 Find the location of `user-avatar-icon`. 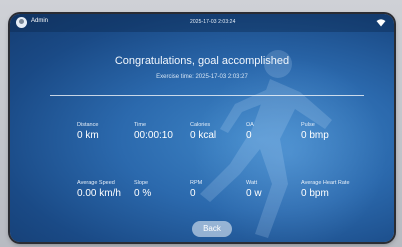

user-avatar-icon is located at coordinates (21, 22).